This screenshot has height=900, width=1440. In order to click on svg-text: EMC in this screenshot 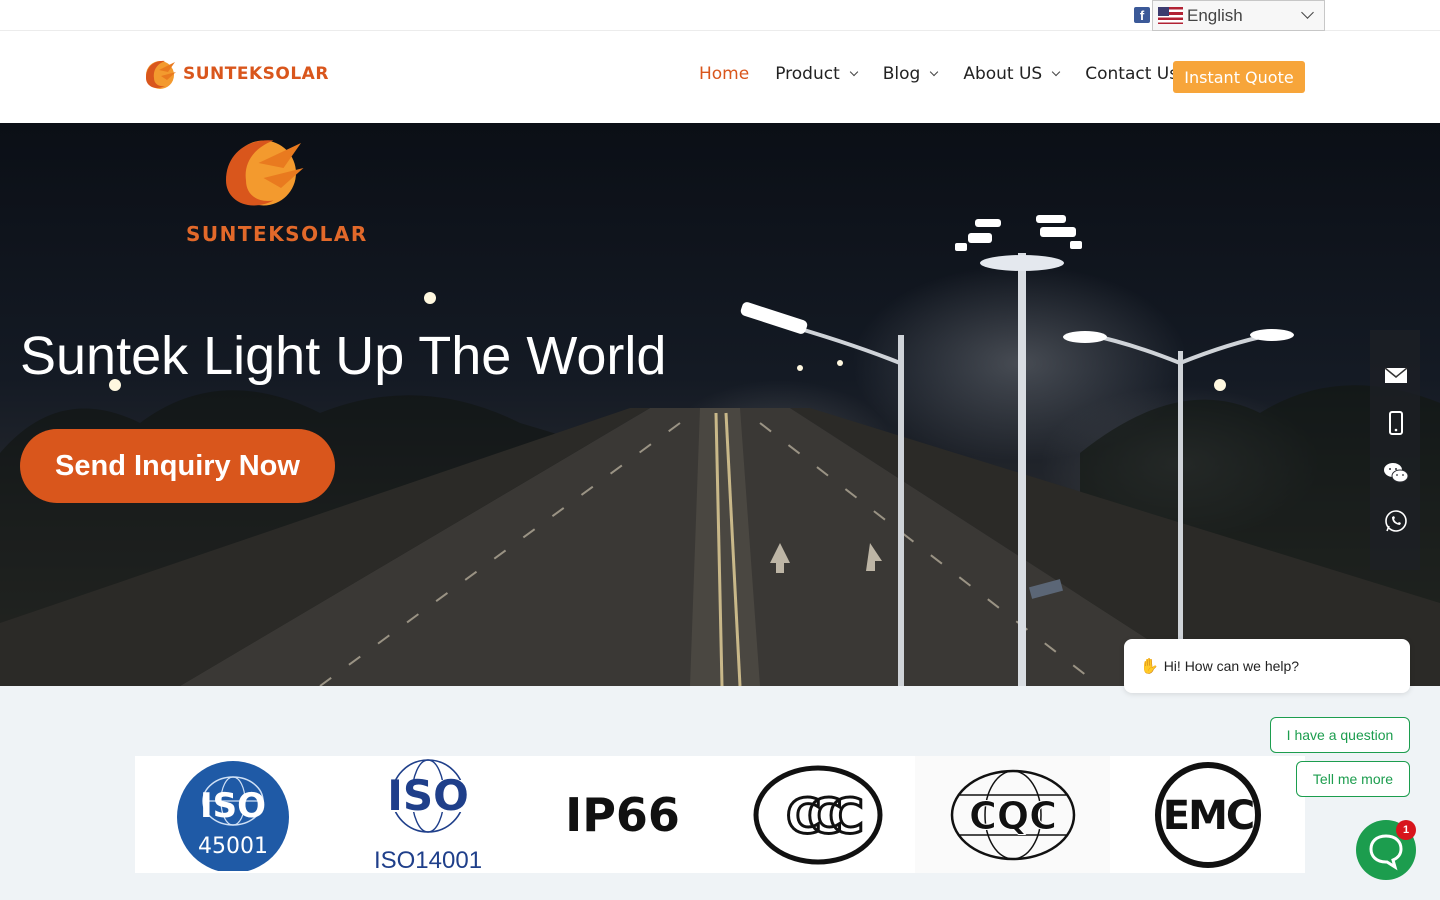, I will do `click(1207, 816)`.